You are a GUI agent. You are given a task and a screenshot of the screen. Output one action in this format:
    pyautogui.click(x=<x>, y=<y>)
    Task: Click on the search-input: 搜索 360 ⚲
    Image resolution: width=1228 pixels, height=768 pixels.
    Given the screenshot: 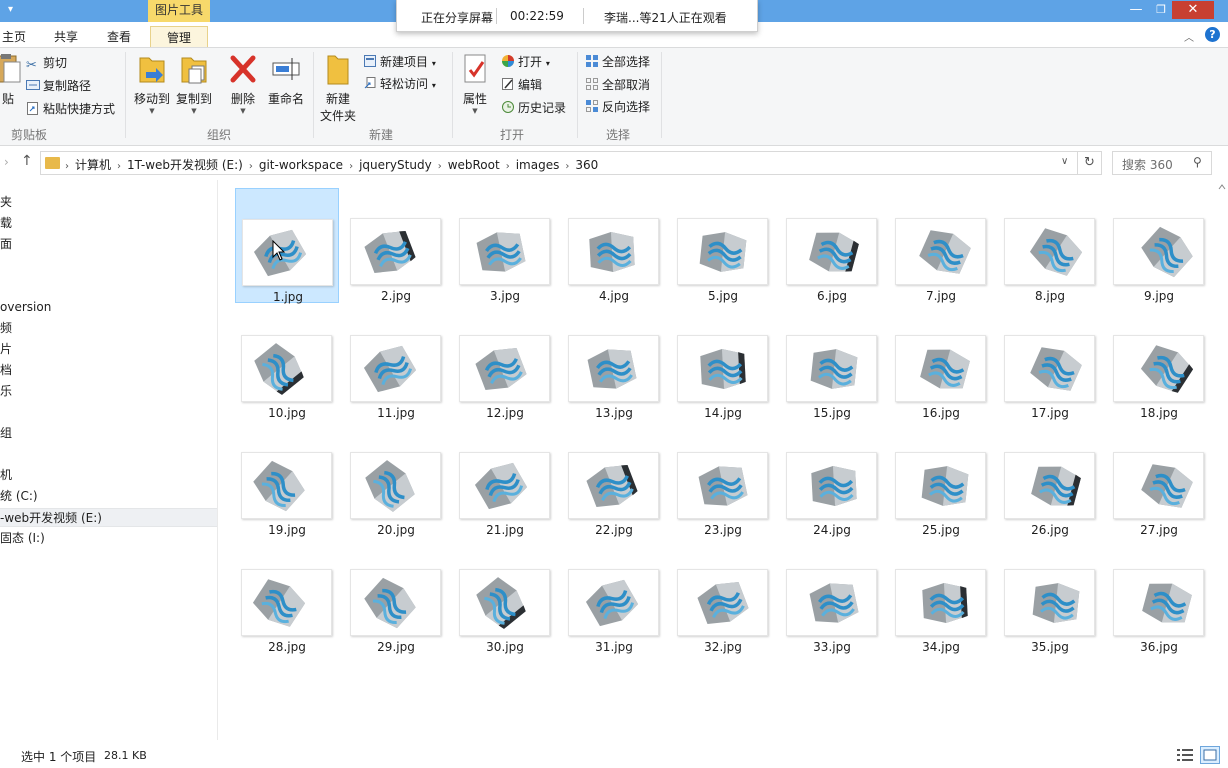 What is the action you would take?
    pyautogui.click(x=1162, y=163)
    